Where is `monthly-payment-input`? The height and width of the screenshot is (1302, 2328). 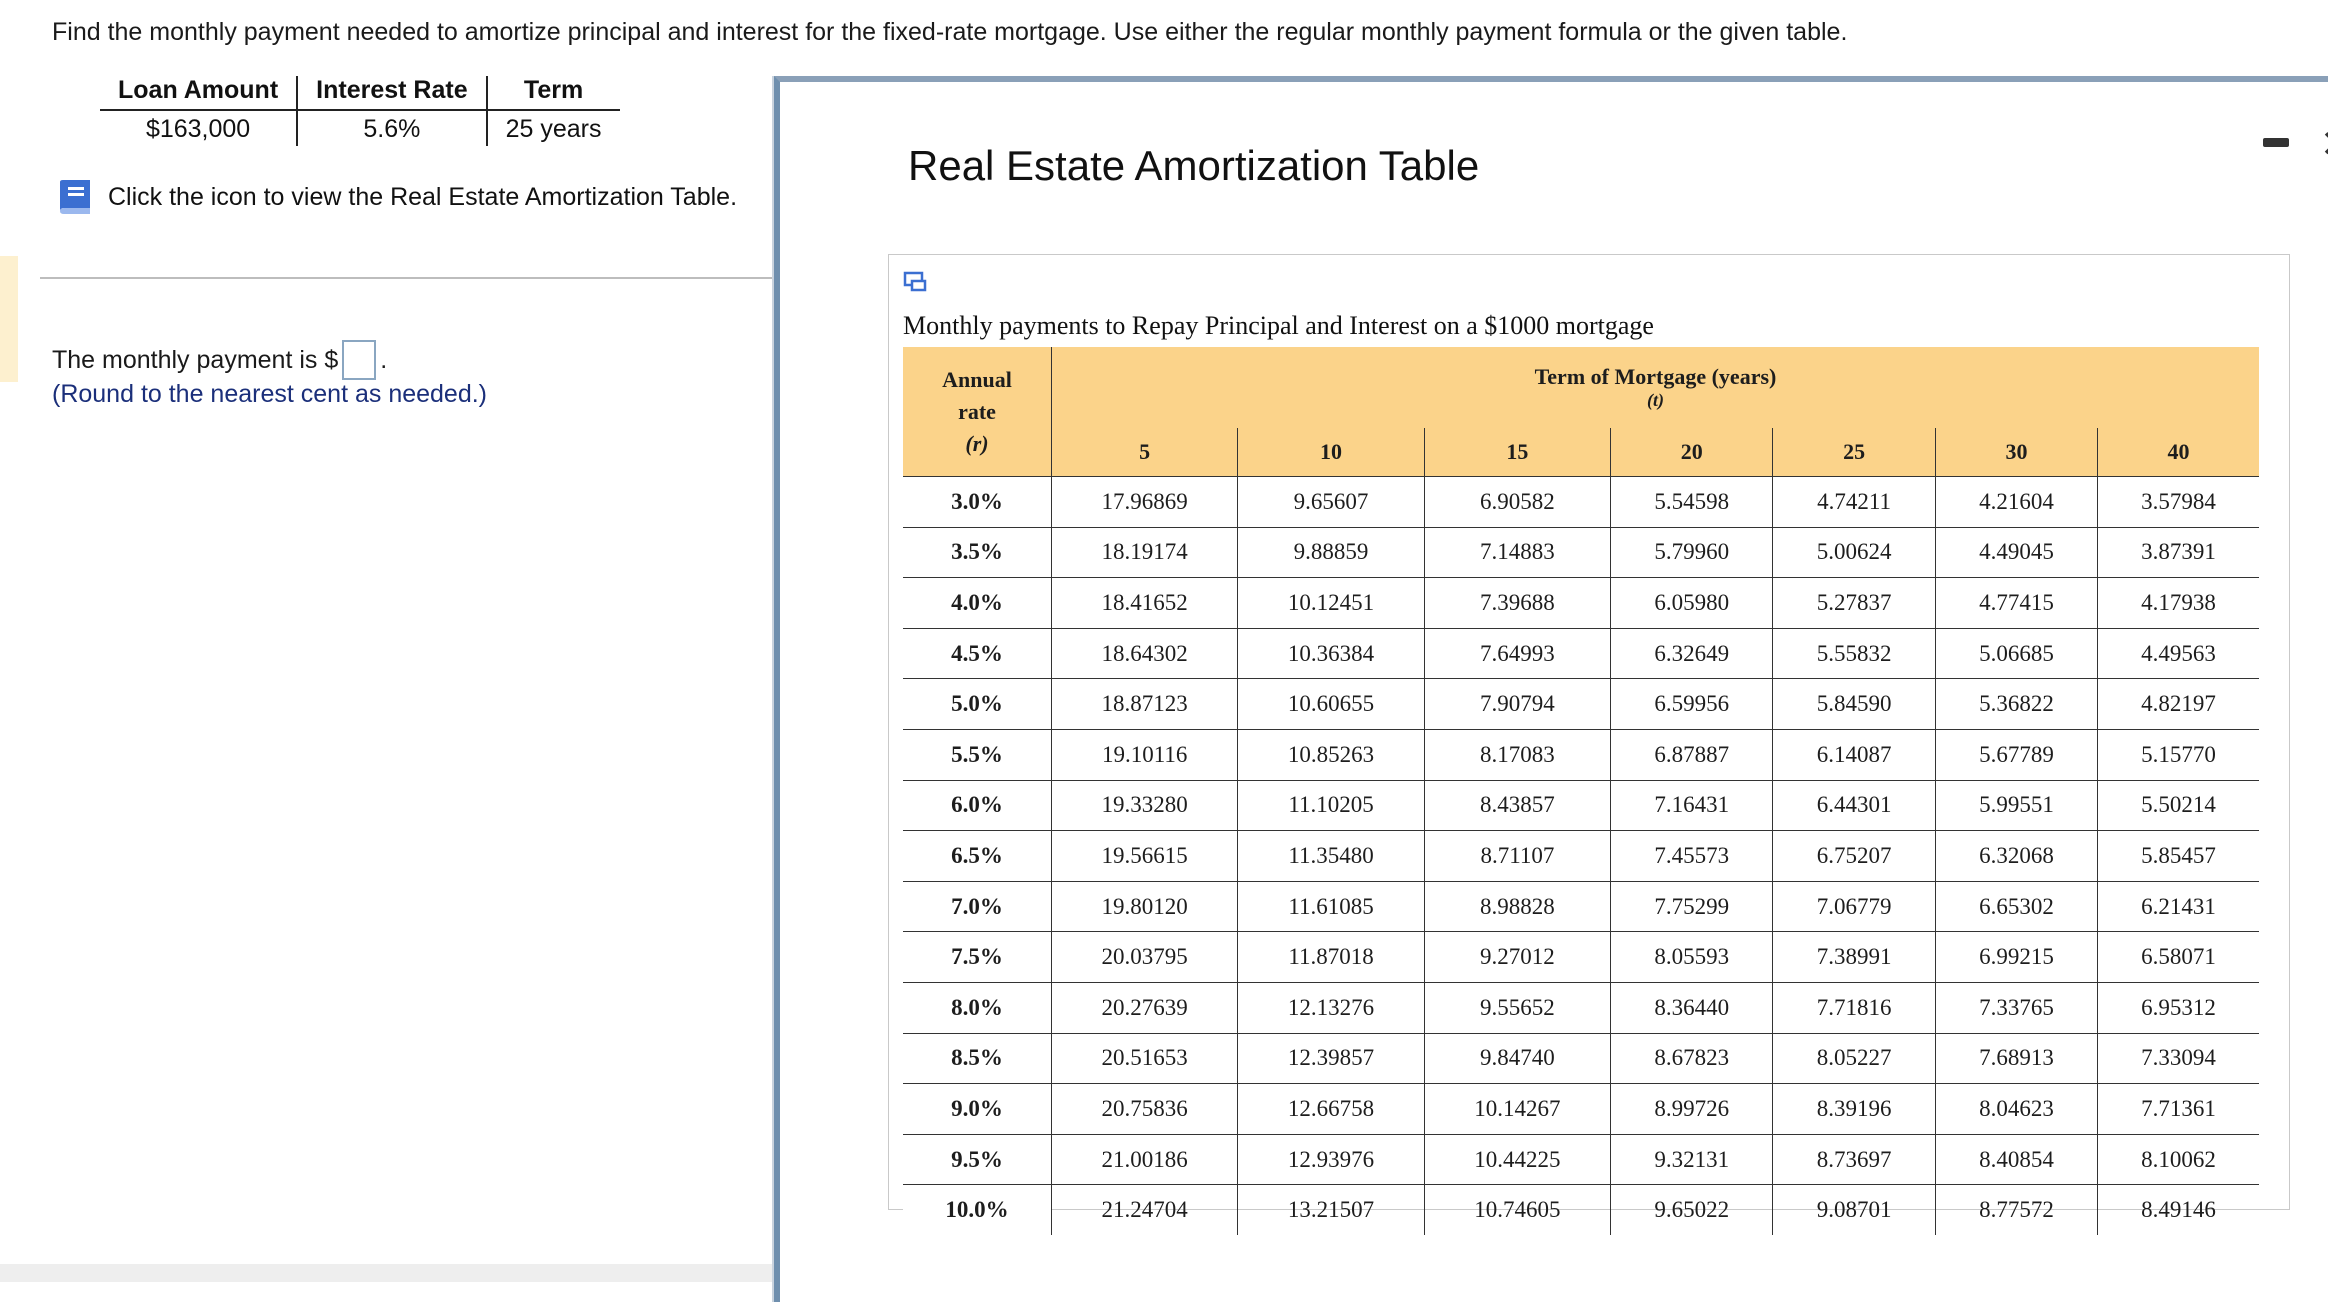 monthly-payment-input is located at coordinates (359, 360).